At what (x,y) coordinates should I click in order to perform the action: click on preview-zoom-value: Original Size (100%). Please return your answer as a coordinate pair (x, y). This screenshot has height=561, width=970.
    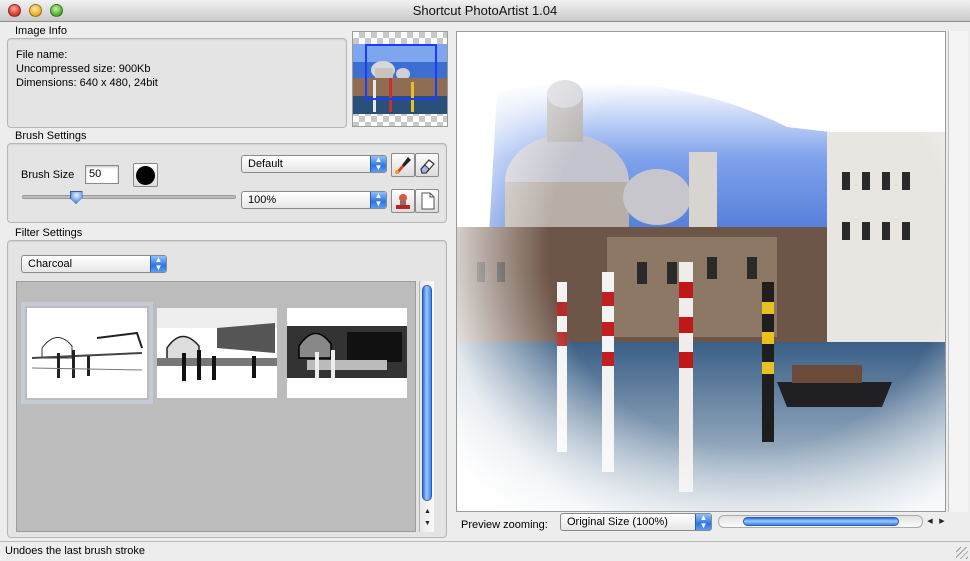
    Looking at the image, I should click on (617, 522).